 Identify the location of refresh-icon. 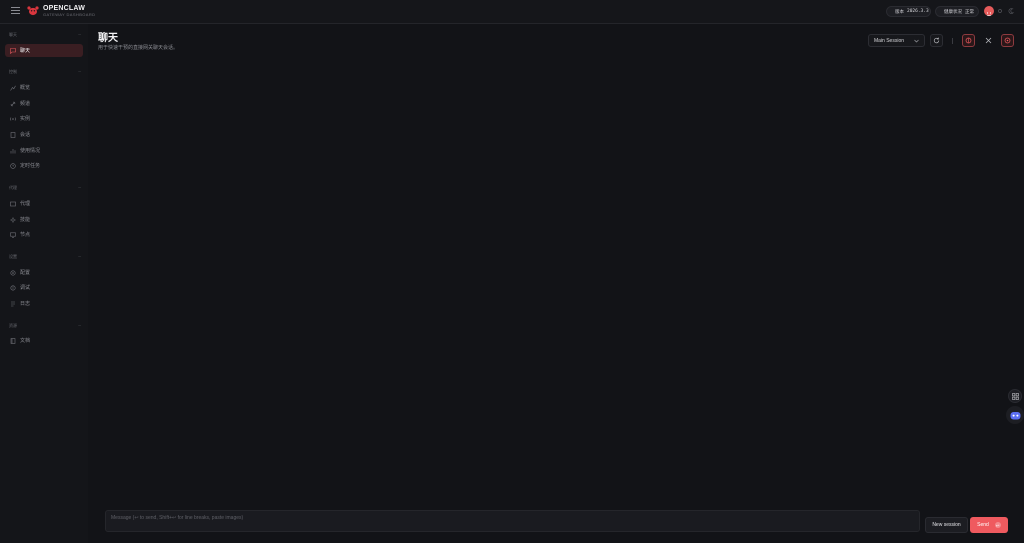
(936, 40).